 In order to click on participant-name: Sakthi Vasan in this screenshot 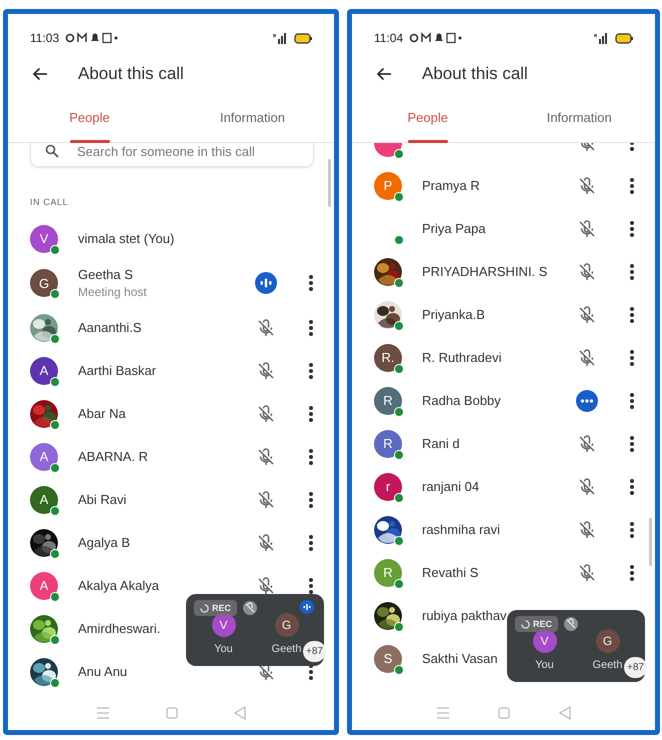, I will do `click(460, 658)`.